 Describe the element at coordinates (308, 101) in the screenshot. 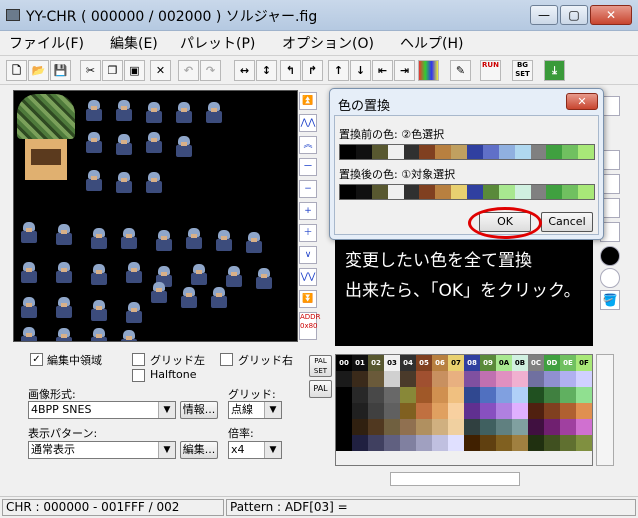

I see `scroll-top-button: ⏫` at that location.